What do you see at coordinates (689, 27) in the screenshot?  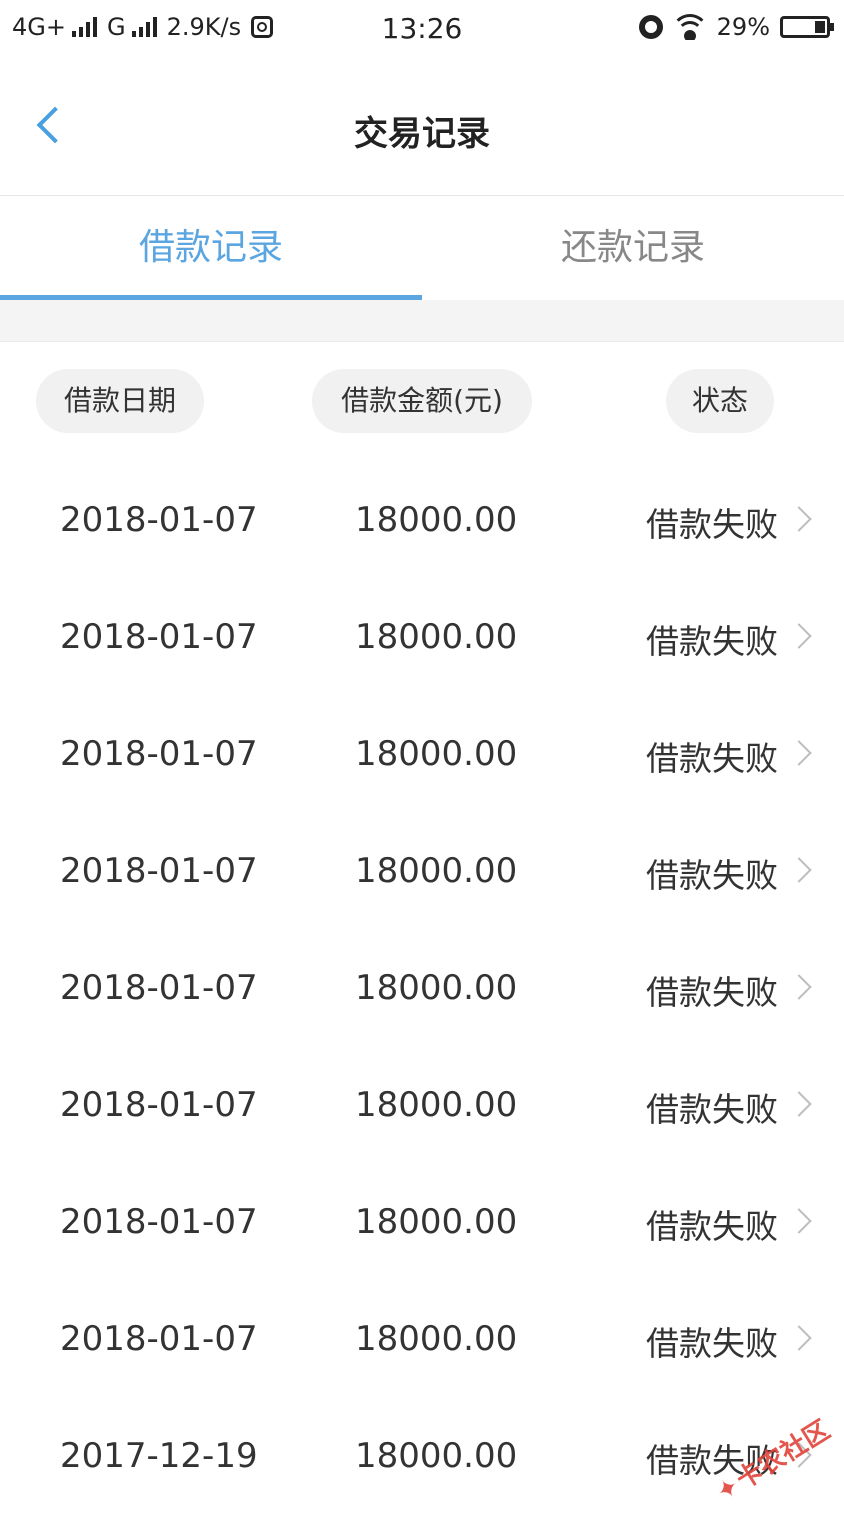 I see `wifi-icon` at bounding box center [689, 27].